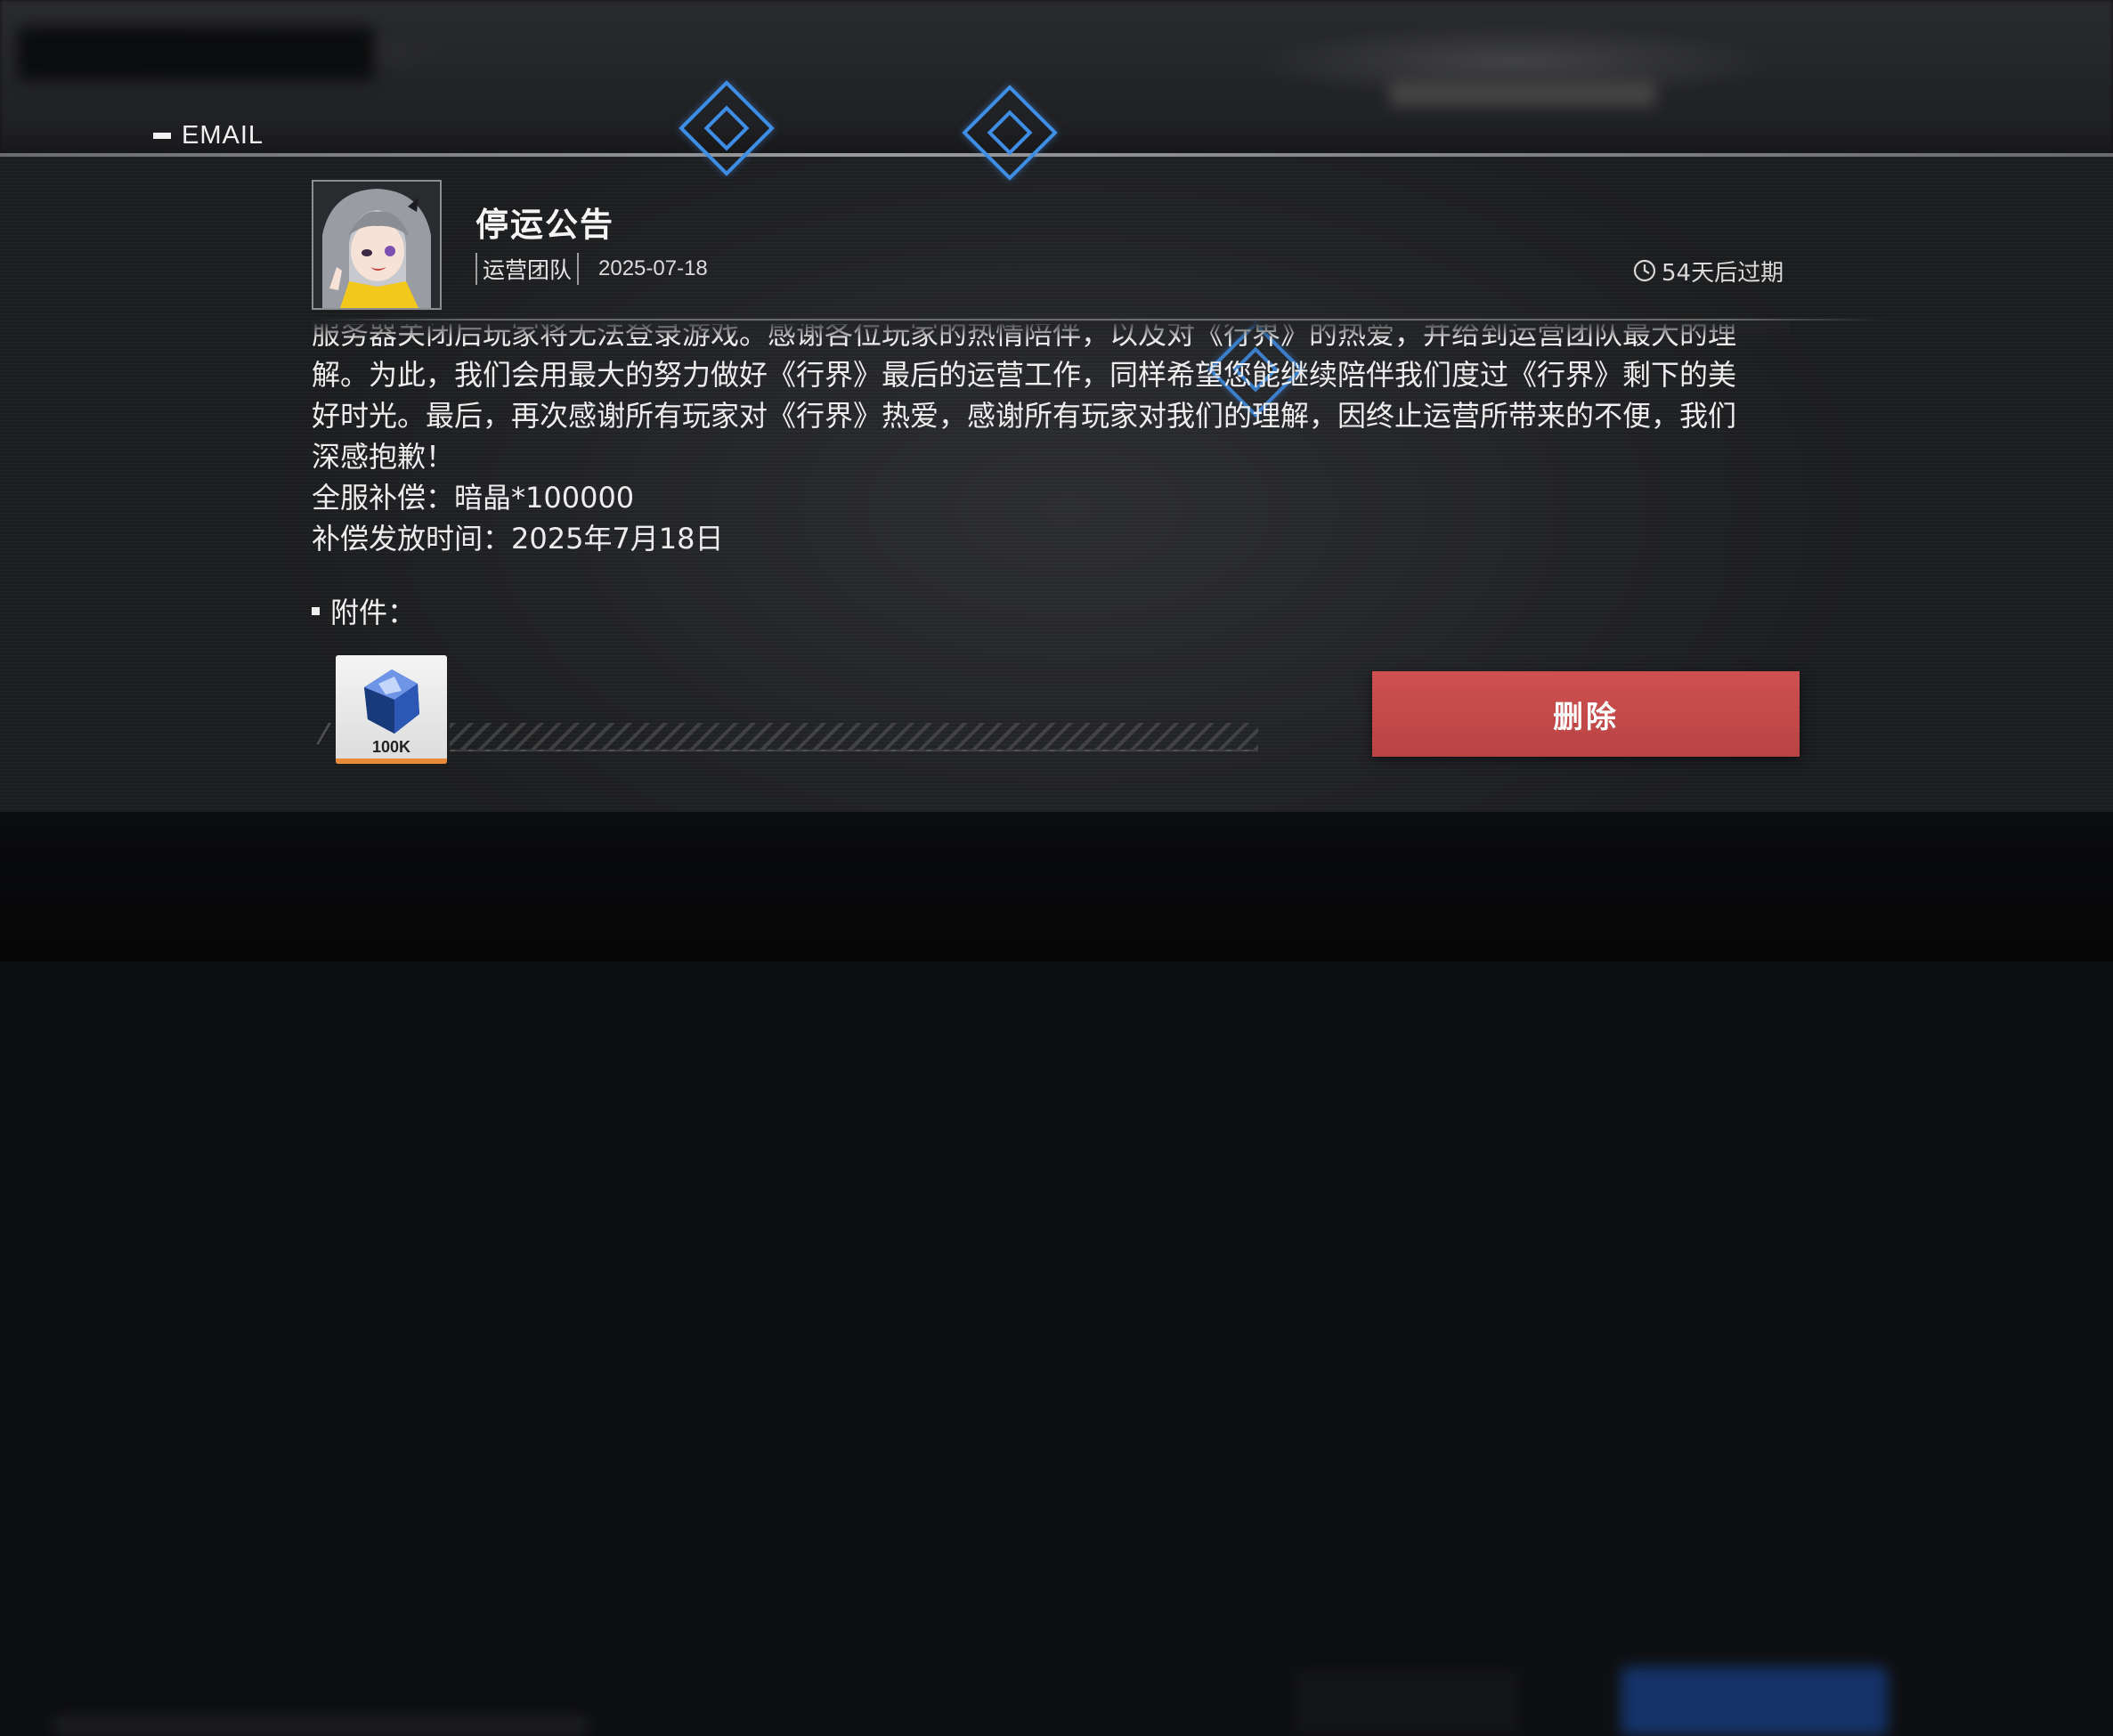  What do you see at coordinates (383, 457) in the screenshot?
I see `body-line: 深感抱歉！` at bounding box center [383, 457].